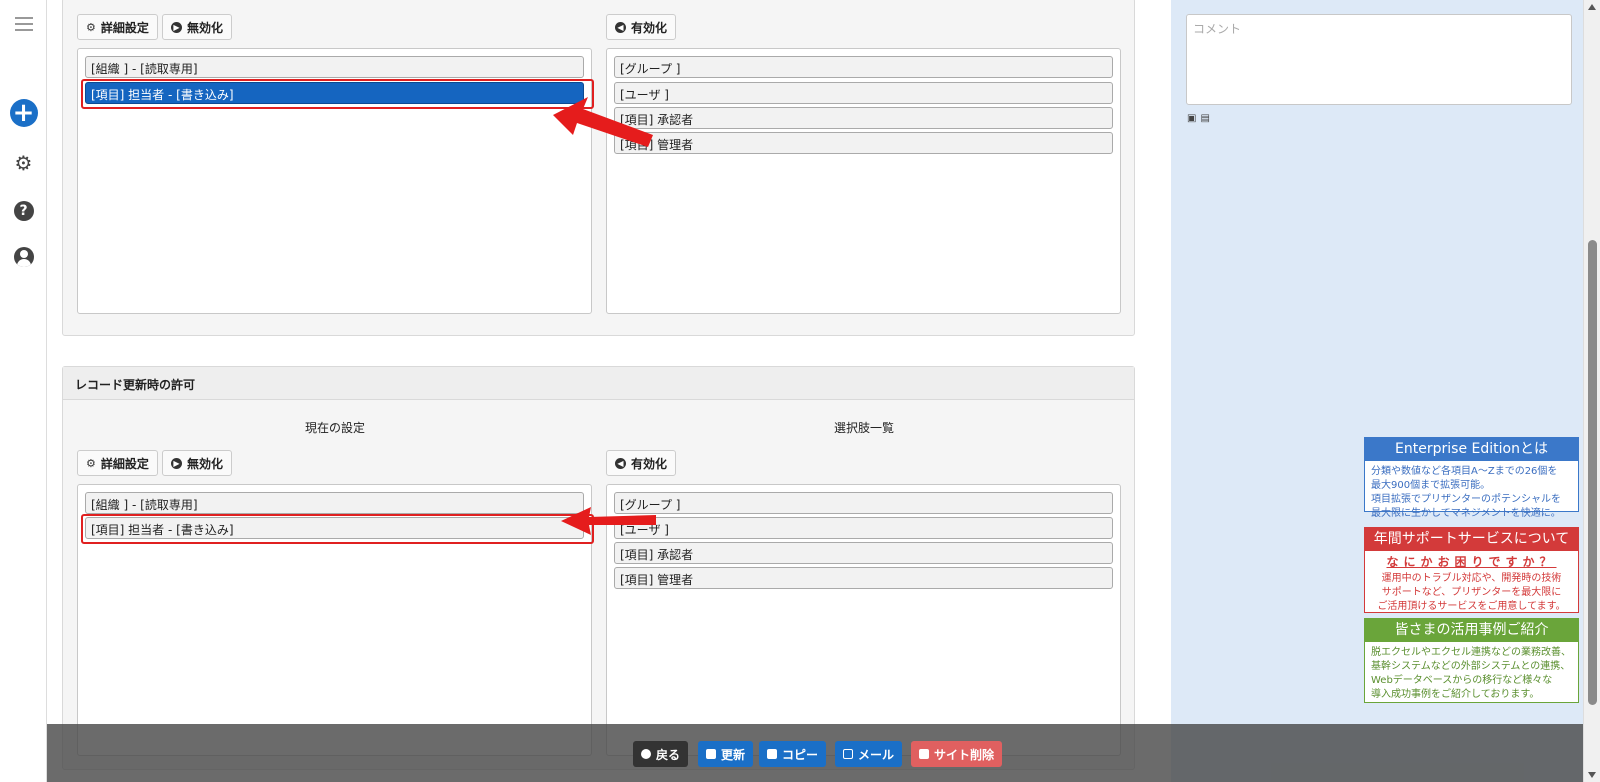  Describe the element at coordinates (1471, 539) in the screenshot. I see `promo-title: 年間サポートサービスについて` at that location.